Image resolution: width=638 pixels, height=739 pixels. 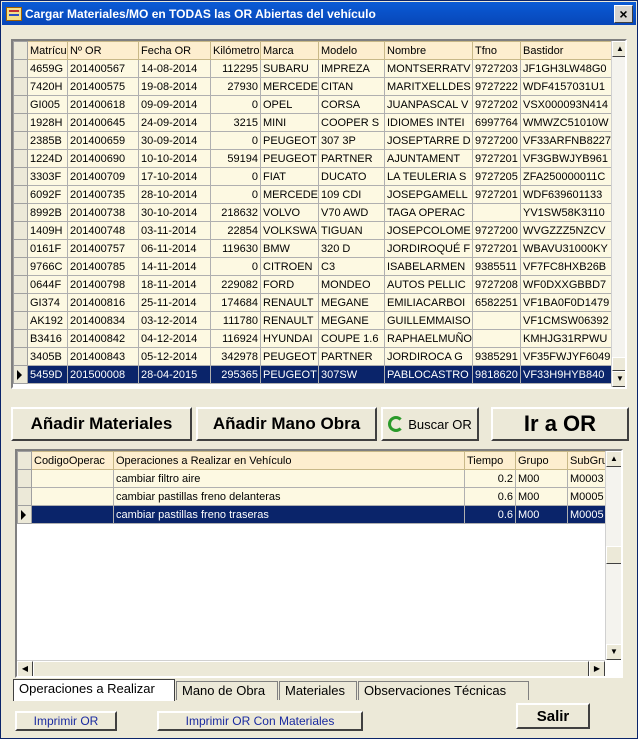 What do you see at coordinates (289, 514) in the screenshot?
I see `table-cell: cambiar pastillas freno traseras` at bounding box center [289, 514].